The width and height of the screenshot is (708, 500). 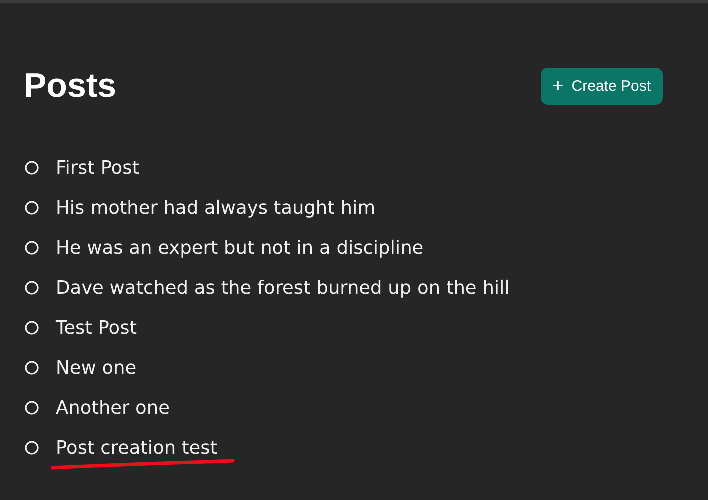 What do you see at coordinates (601, 86) in the screenshot?
I see `create-post-button: + Create Post` at bounding box center [601, 86].